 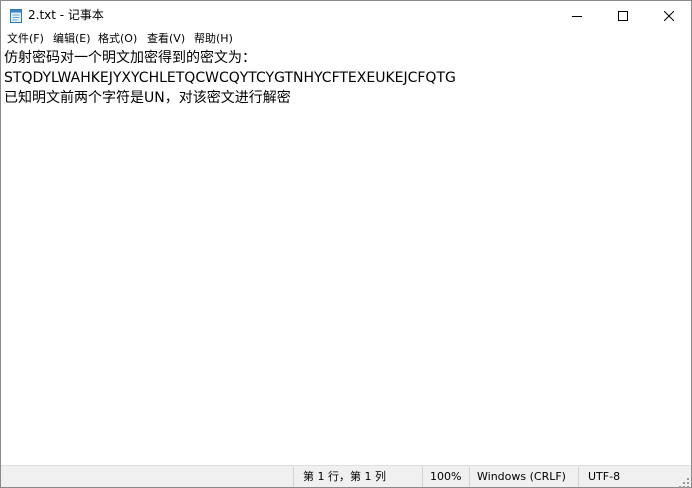 What do you see at coordinates (604, 476) in the screenshot?
I see `encoding: UTF-8` at bounding box center [604, 476].